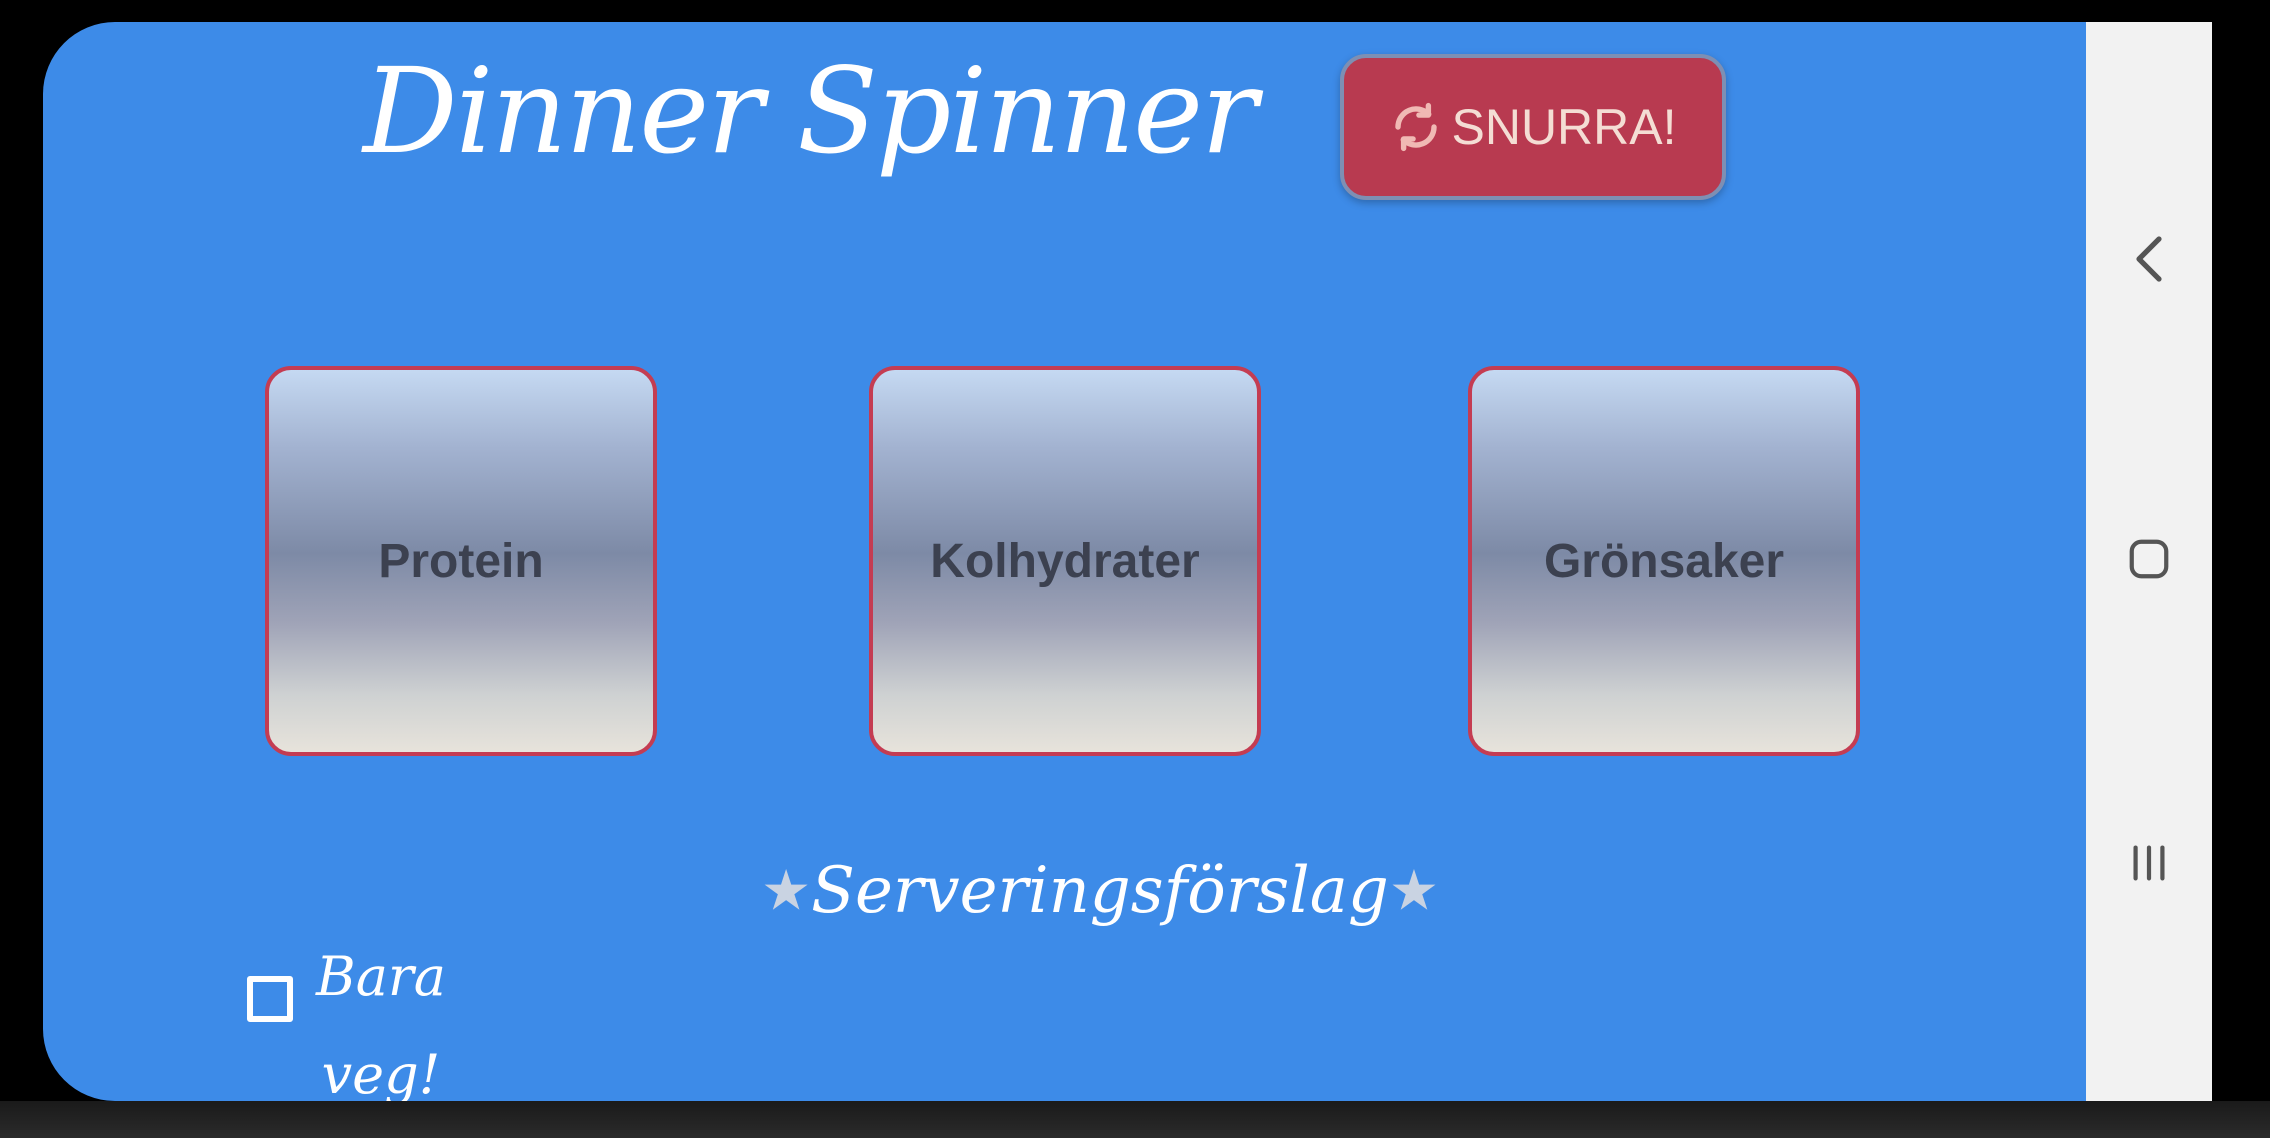 The height and width of the screenshot is (1138, 2270). Describe the element at coordinates (1564, 127) in the screenshot. I see `spin-button-label: SNURRA!` at that location.